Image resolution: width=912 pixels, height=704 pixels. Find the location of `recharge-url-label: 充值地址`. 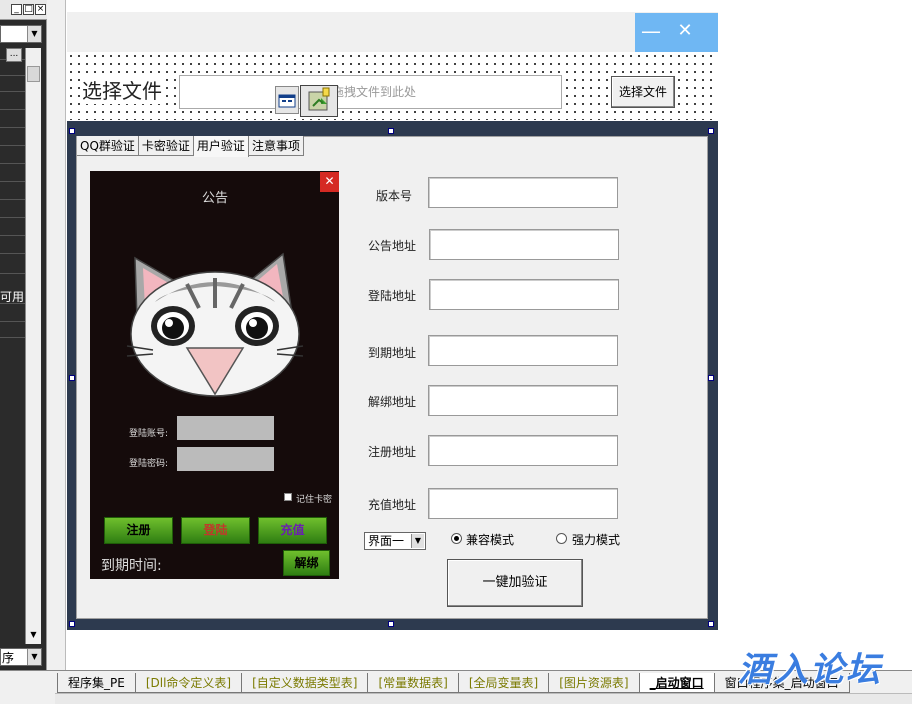

recharge-url-label: 充值地址 is located at coordinates (391, 505).